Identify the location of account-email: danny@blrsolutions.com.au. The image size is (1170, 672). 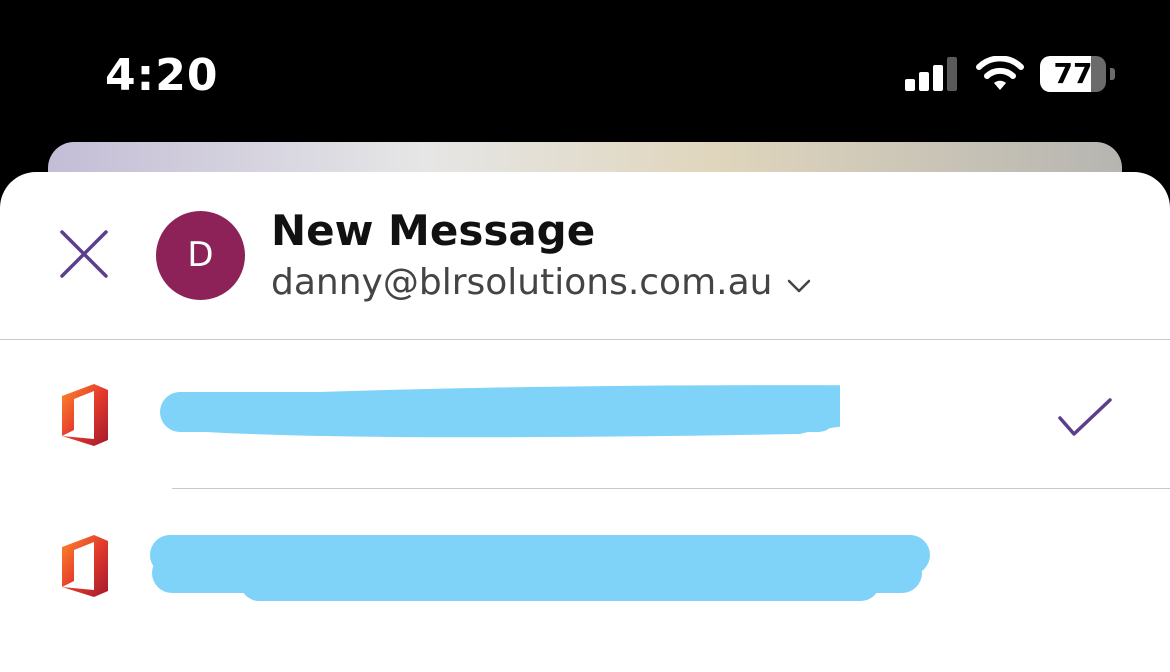
(522, 282).